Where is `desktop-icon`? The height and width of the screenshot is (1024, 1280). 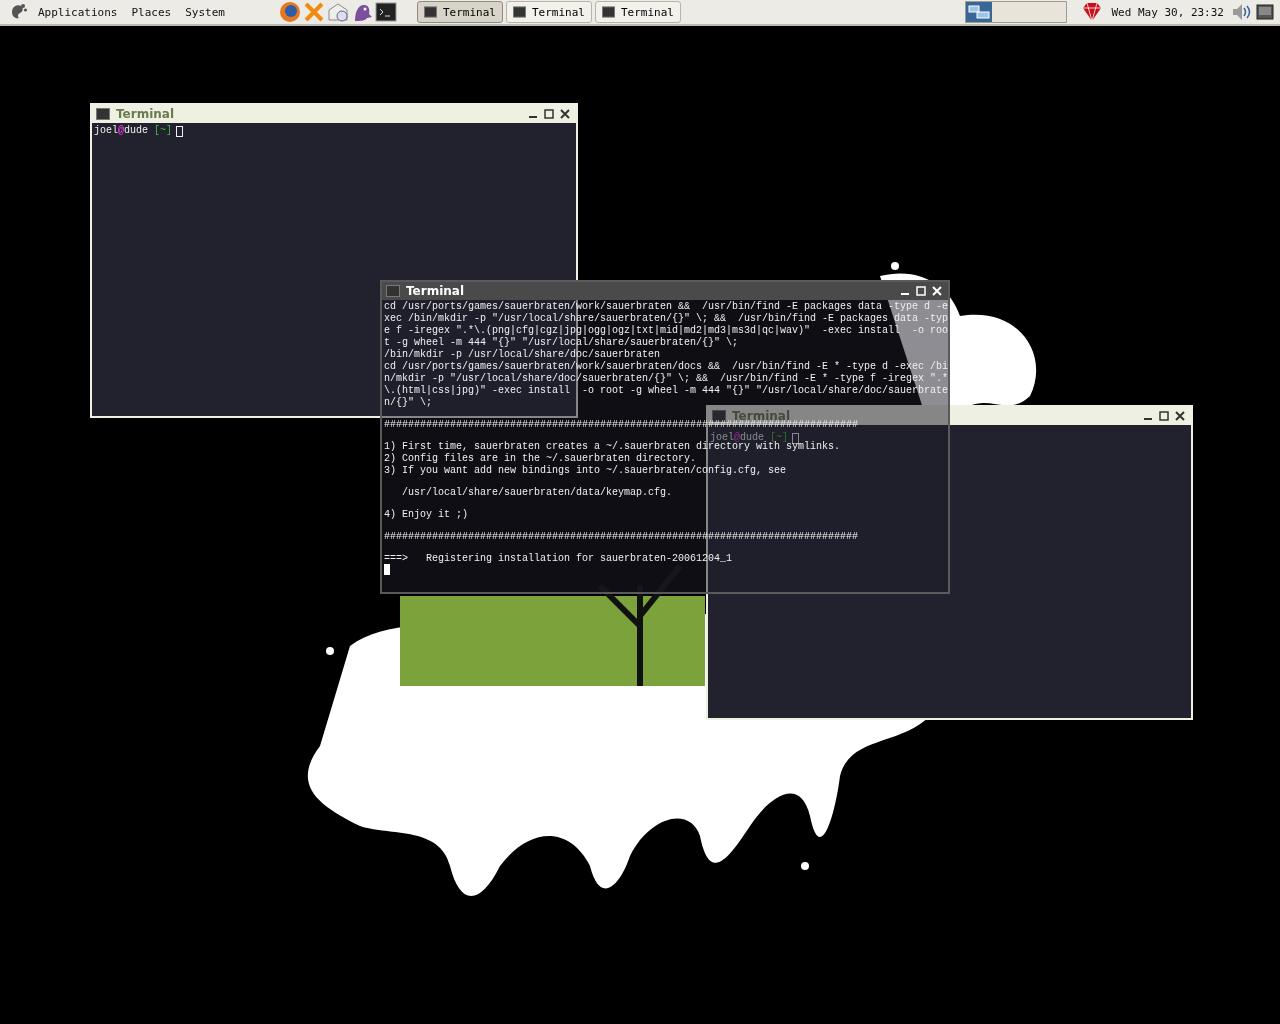 desktop-icon is located at coordinates (1265, 12).